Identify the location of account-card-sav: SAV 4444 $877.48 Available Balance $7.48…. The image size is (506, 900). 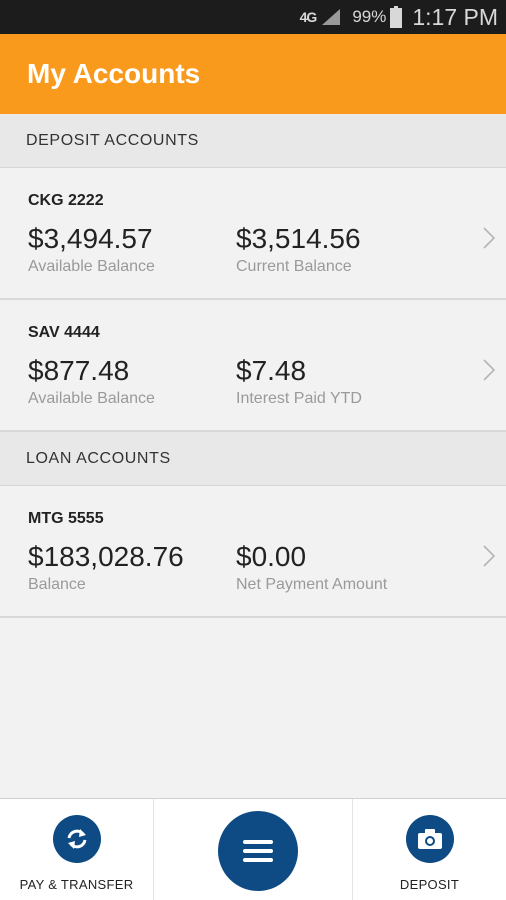
(253, 366).